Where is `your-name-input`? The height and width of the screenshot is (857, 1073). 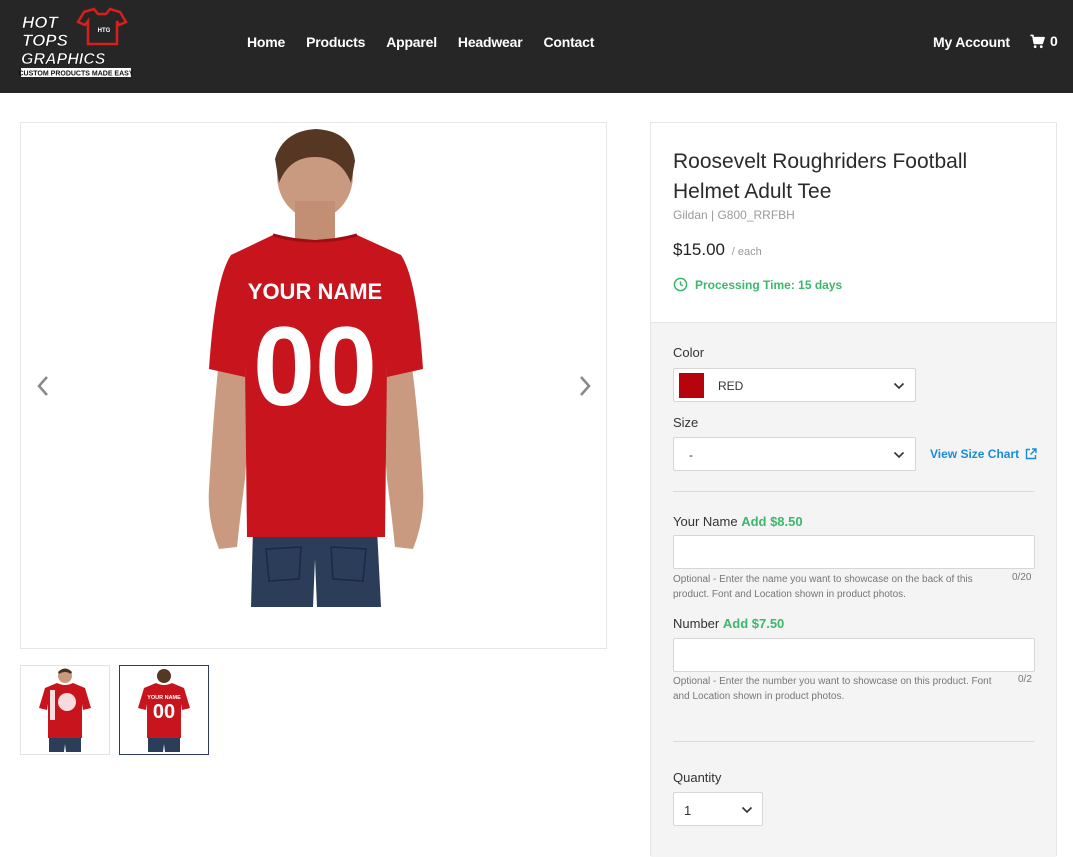
your-name-input is located at coordinates (854, 552).